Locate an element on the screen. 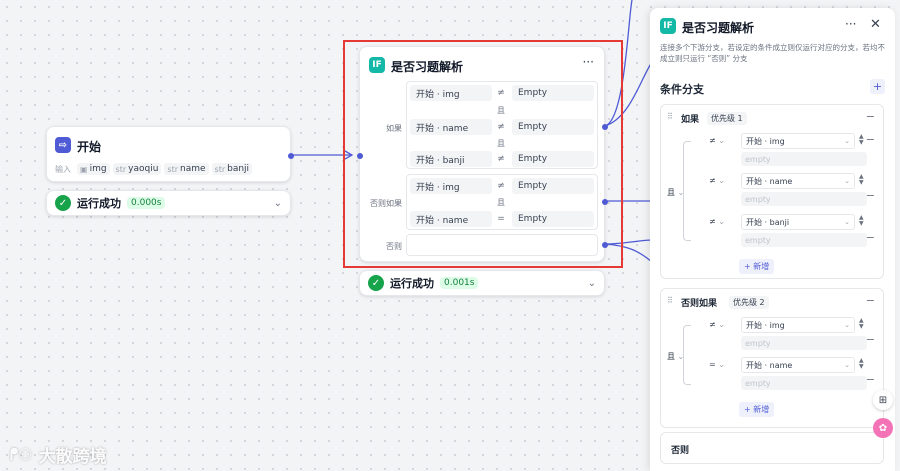 This screenshot has height=471, width=900. branch-label: 如果 is located at coordinates (690, 120).